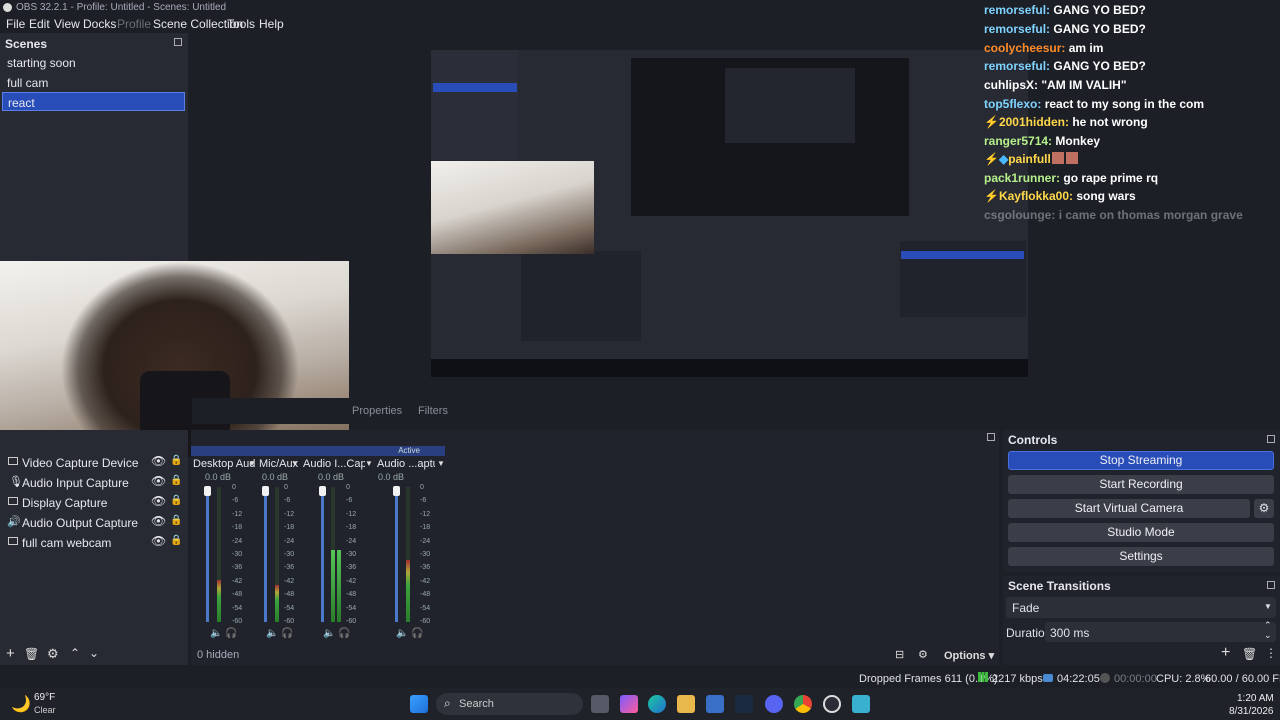 This screenshot has width=1280, height=720. What do you see at coordinates (1264, 508) in the screenshot?
I see `virtual-camera-gear-icon: ⚙` at bounding box center [1264, 508].